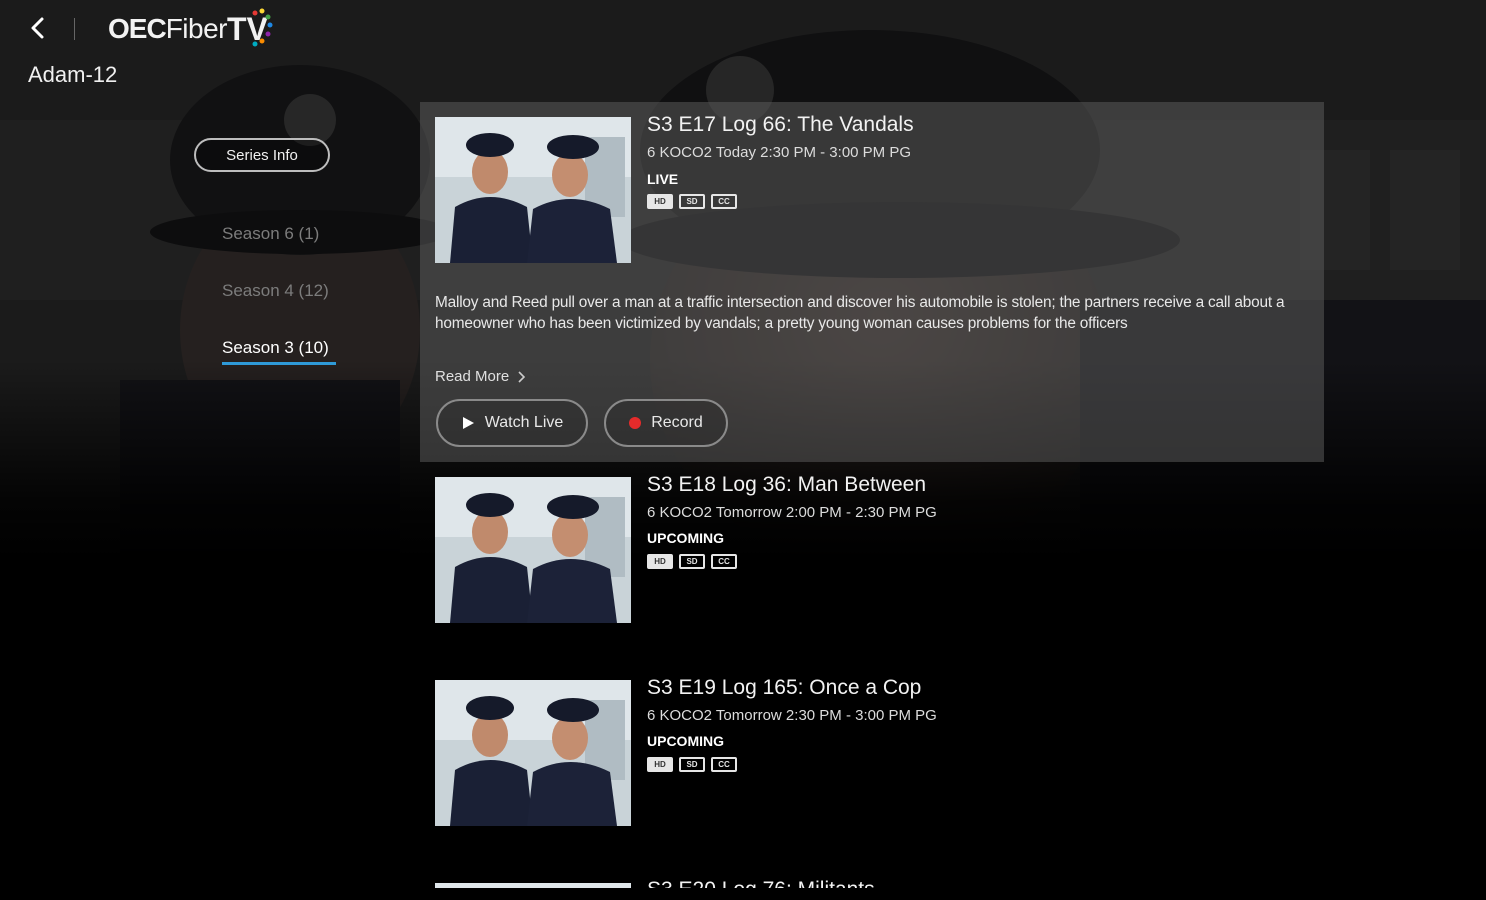 Image resolution: width=1486 pixels, height=900 pixels. Describe the element at coordinates (522, 376) in the screenshot. I see `chevron-right-icon` at that location.